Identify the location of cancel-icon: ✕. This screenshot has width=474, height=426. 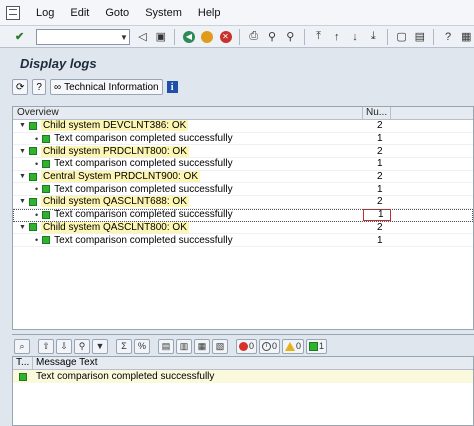
(225, 37).